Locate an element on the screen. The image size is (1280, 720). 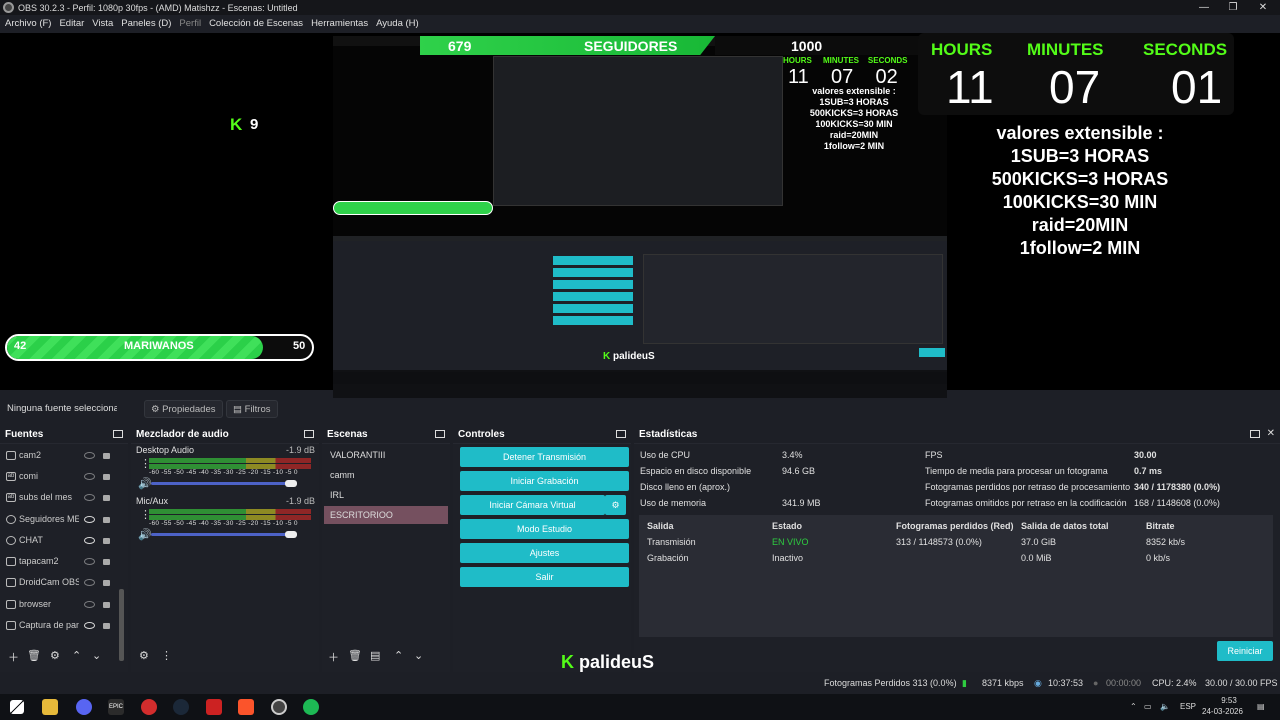
source-item: browser is located at coordinates (61, 604).